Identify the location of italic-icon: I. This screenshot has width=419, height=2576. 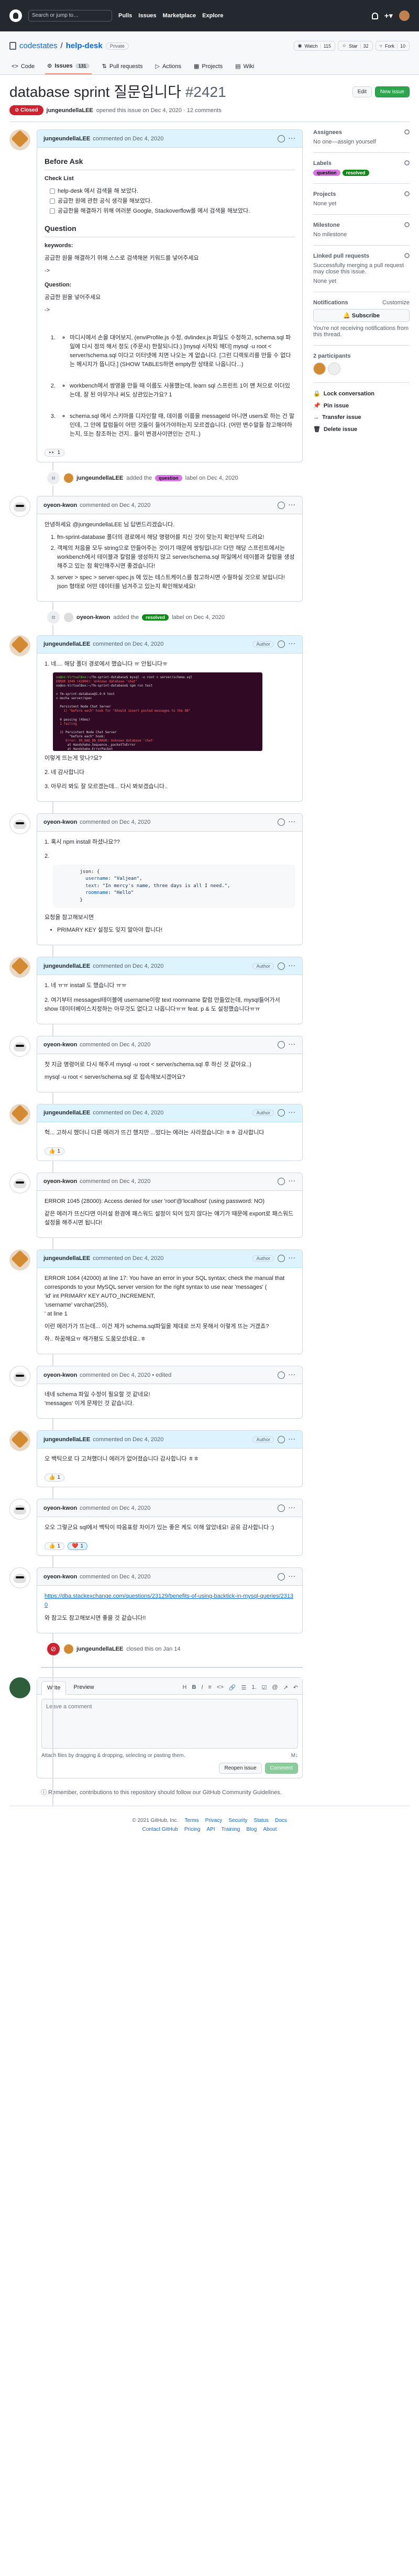
(202, 1687).